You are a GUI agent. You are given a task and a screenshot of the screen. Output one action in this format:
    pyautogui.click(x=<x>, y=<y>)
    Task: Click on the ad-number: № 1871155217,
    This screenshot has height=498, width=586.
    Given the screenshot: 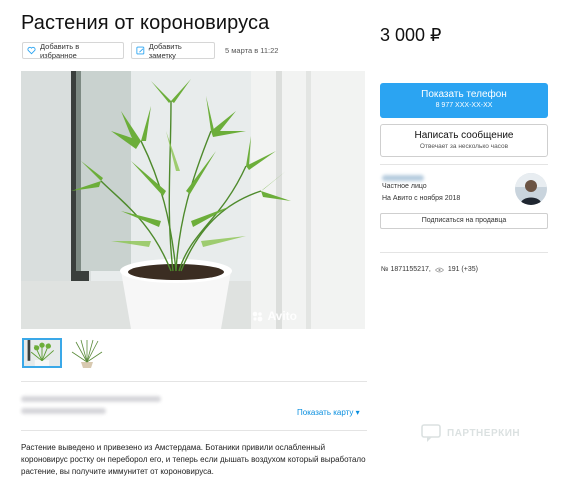 What is the action you would take?
    pyautogui.click(x=406, y=269)
    